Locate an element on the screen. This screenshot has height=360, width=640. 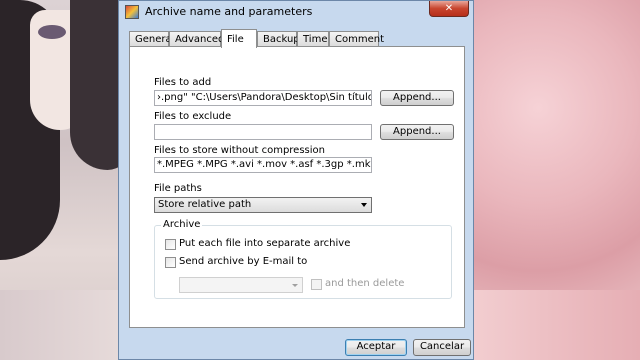
wallpaper-eye is located at coordinates (52, 32).